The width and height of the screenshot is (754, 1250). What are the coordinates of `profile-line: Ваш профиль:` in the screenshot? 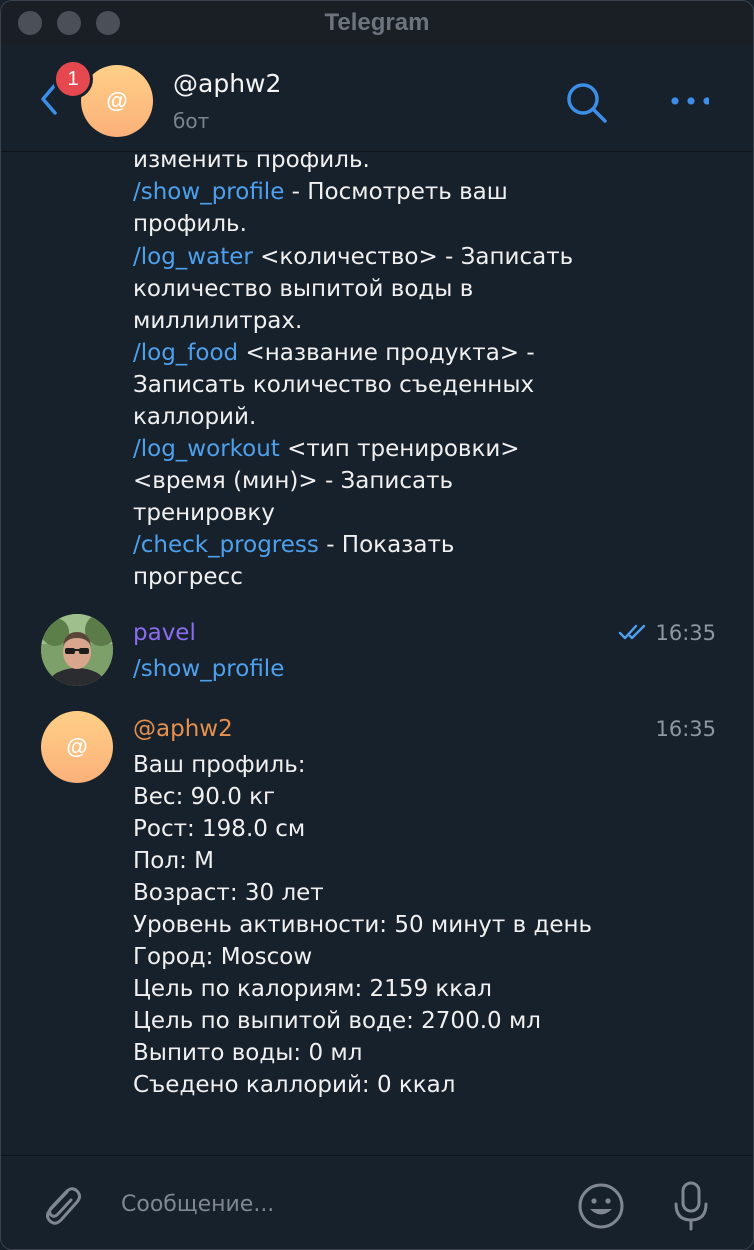 It's located at (219, 765).